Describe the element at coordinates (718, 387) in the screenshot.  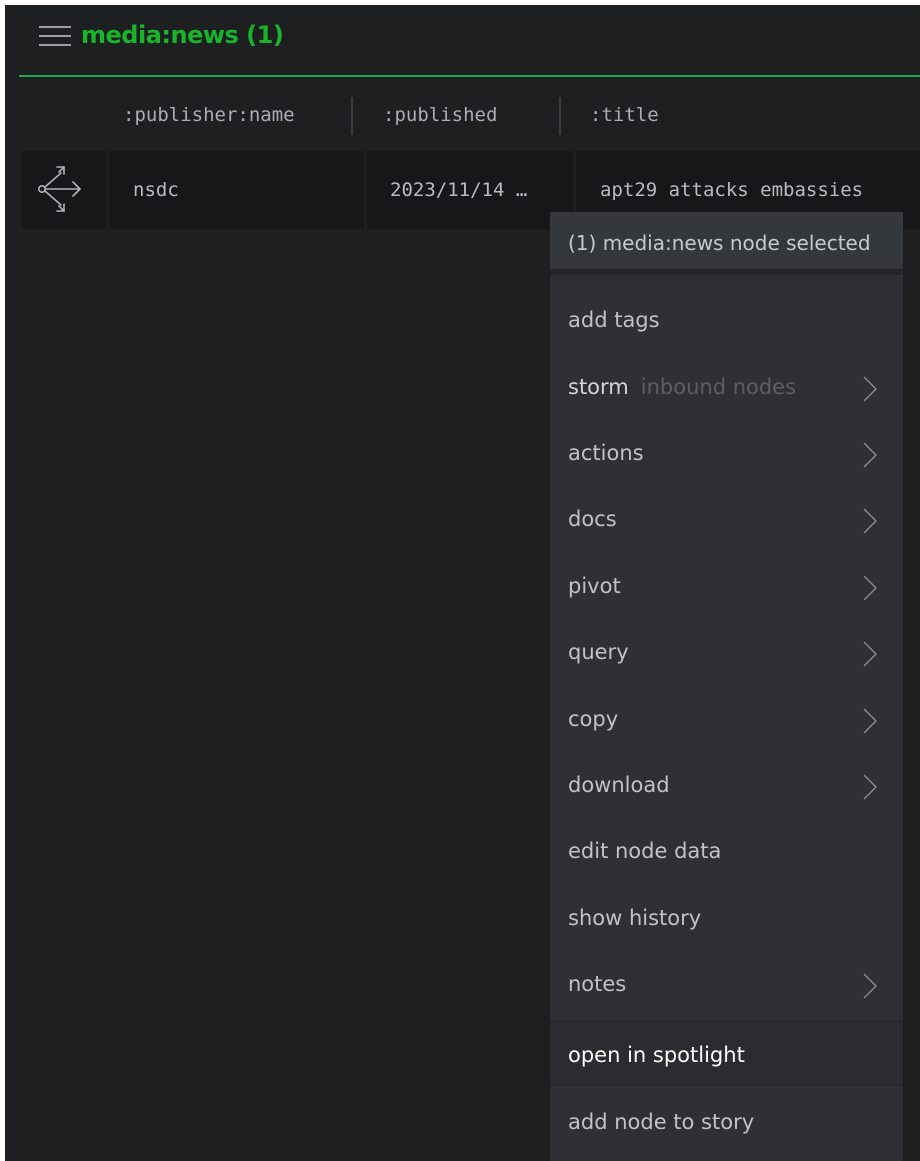
I see `menu-item-sublabel: inbound nodes` at that location.